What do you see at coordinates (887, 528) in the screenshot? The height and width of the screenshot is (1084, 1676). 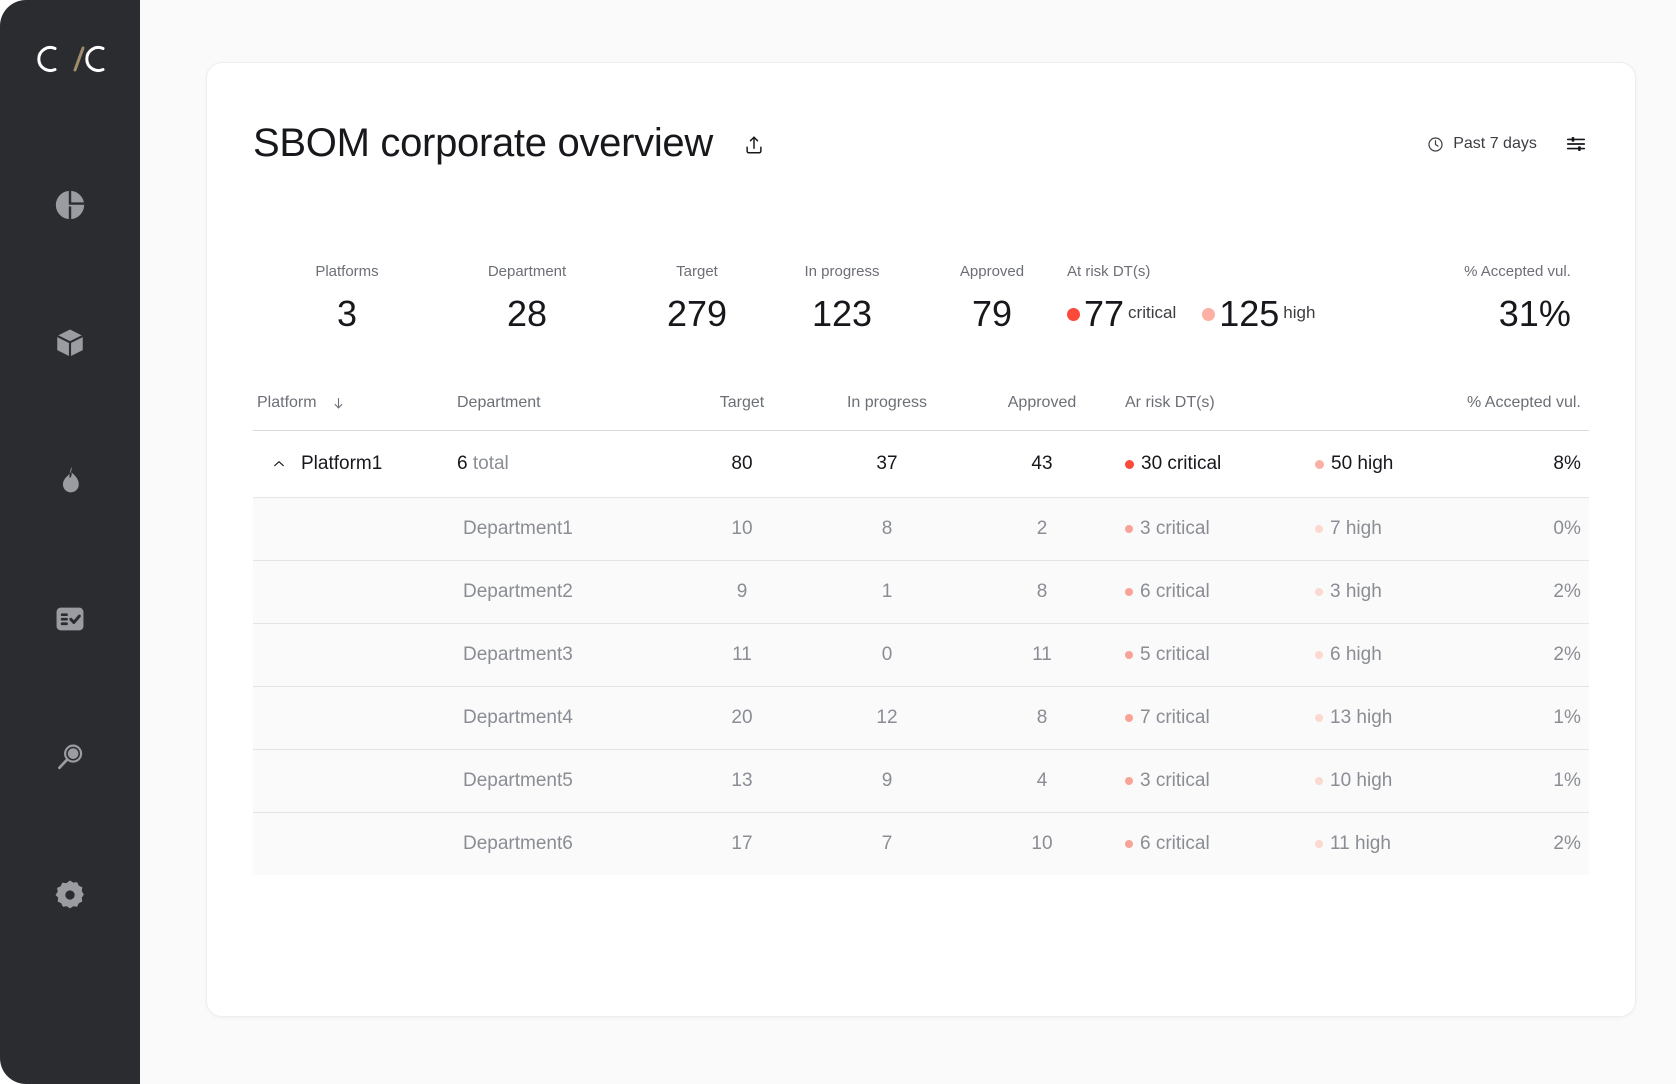 I see `department-in-progress: 8` at bounding box center [887, 528].